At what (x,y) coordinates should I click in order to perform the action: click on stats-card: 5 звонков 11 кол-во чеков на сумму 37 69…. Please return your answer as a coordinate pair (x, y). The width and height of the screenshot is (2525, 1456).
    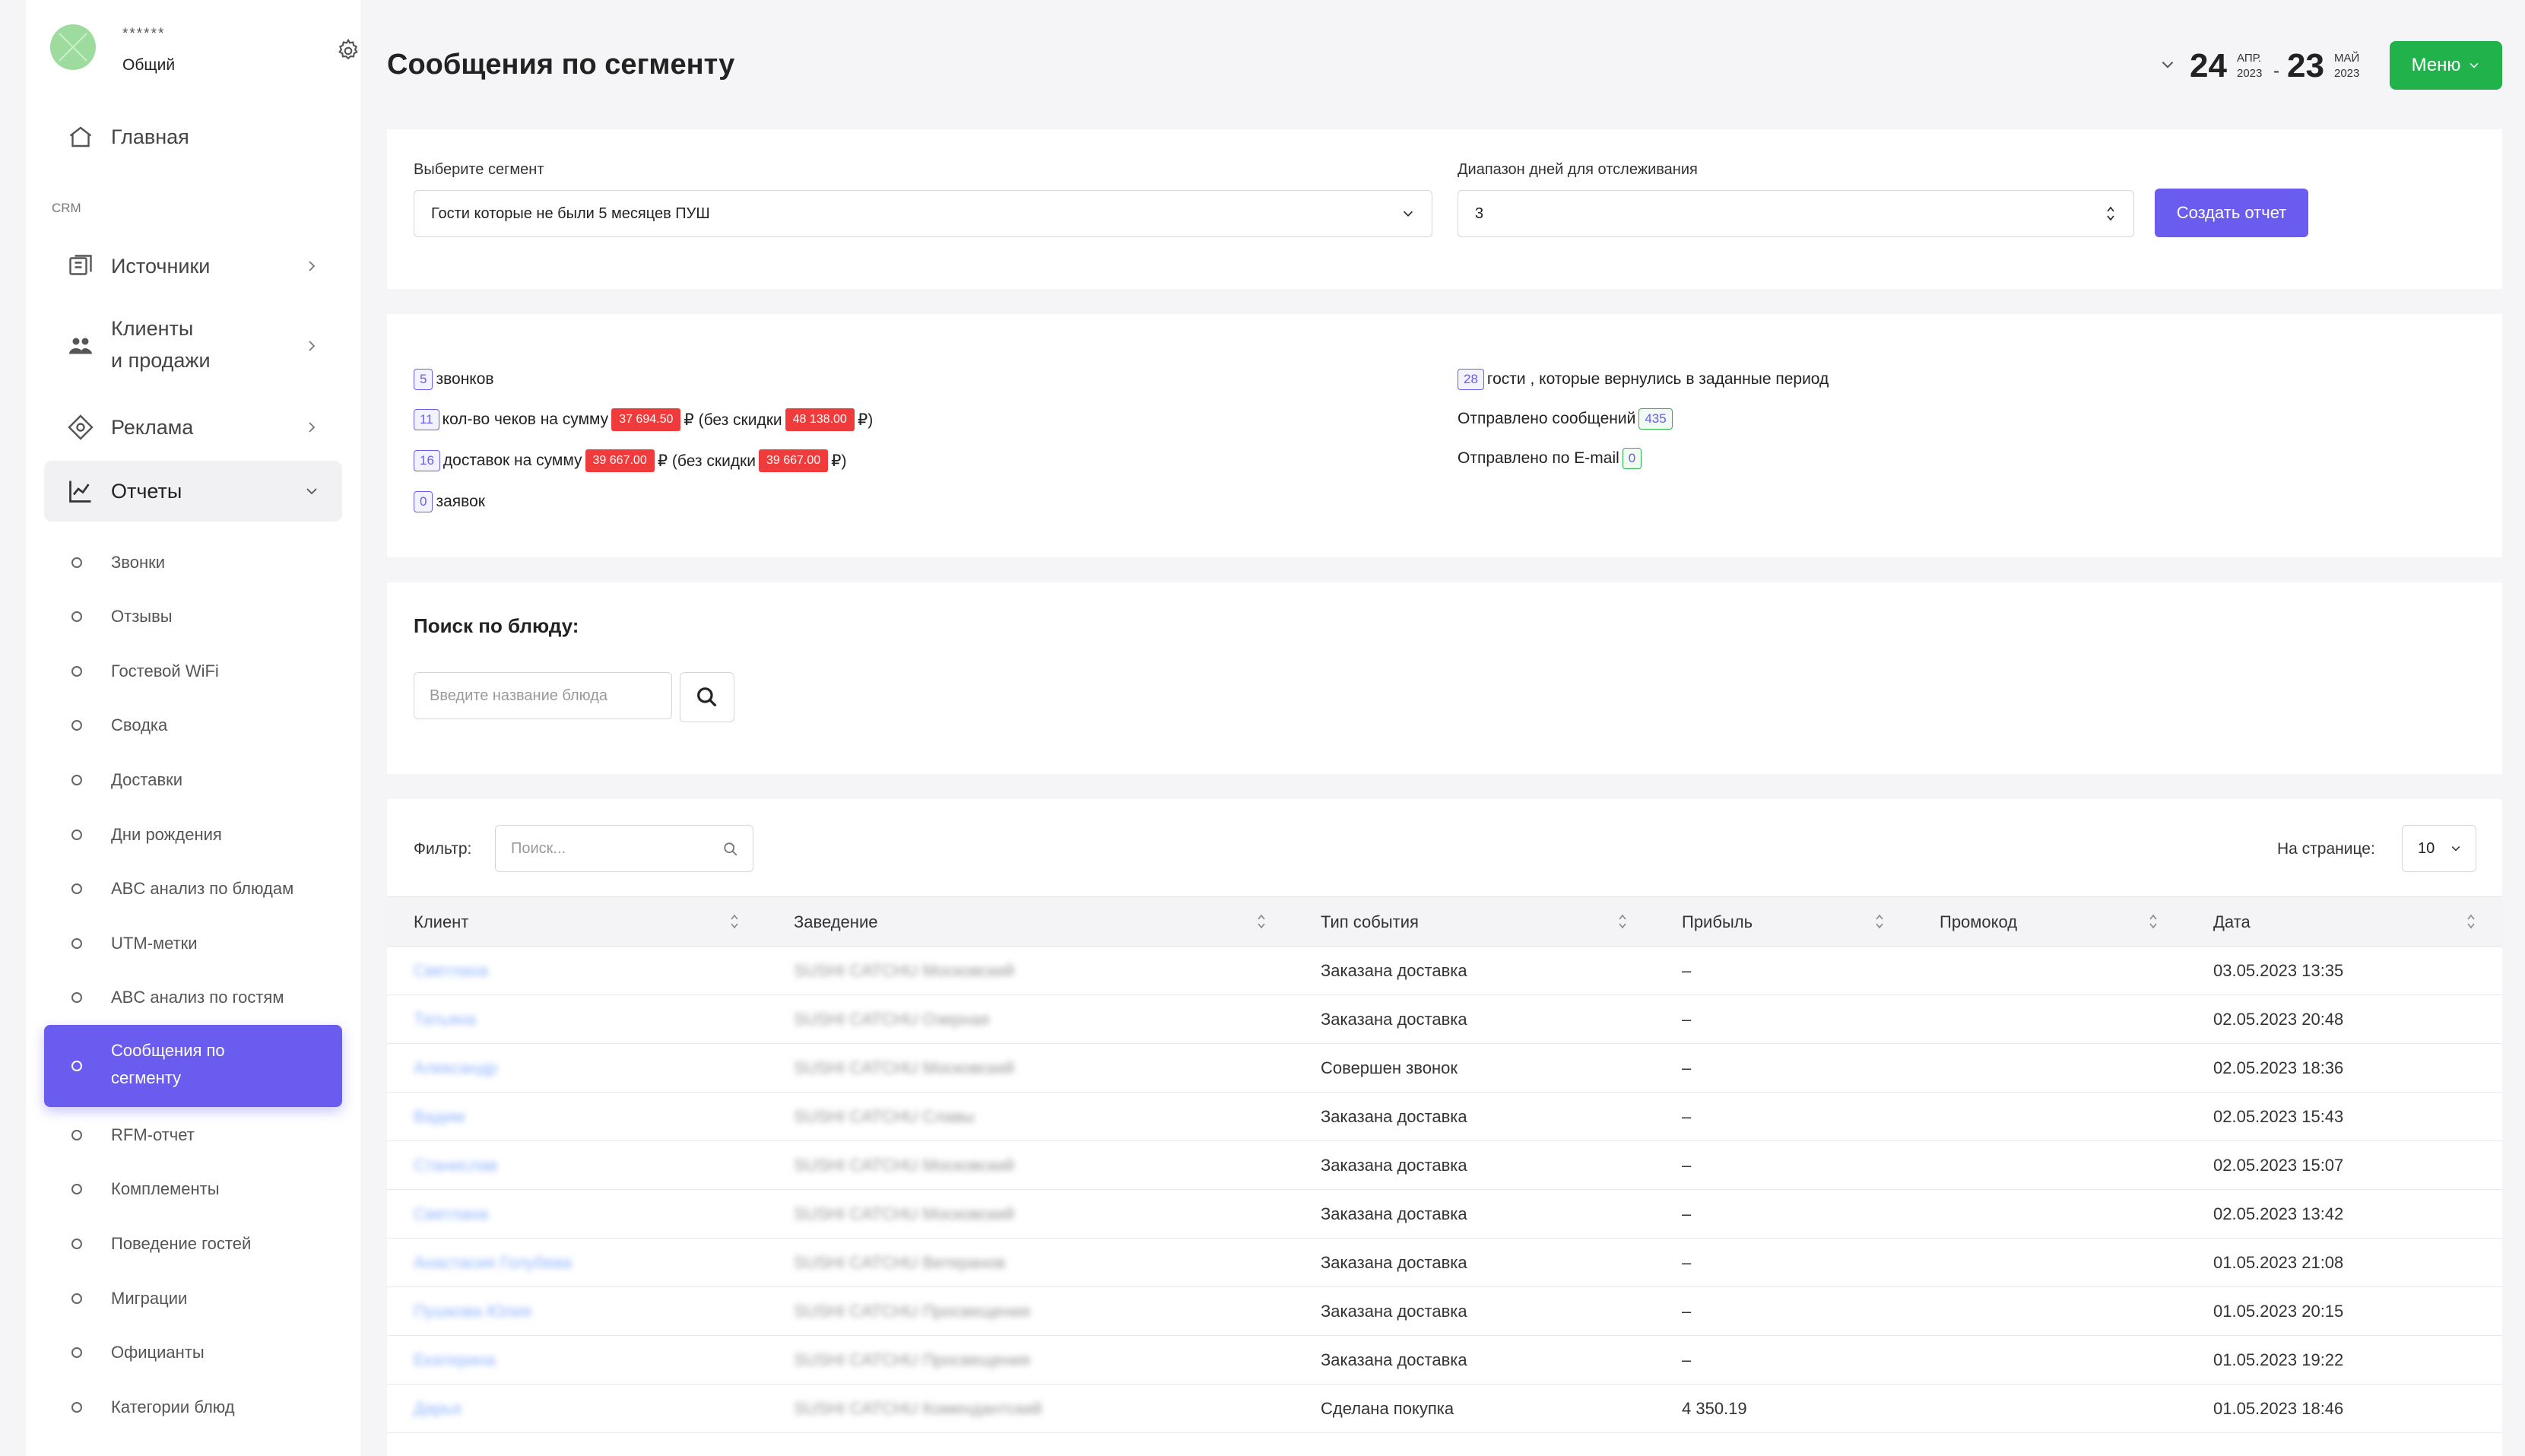
    Looking at the image, I should click on (1444, 435).